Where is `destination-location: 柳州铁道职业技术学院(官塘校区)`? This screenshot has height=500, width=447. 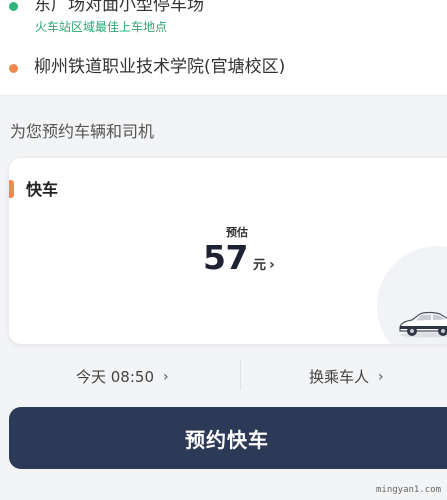
destination-location: 柳州铁道职业技术学院(官塘校区) is located at coordinates (159, 64).